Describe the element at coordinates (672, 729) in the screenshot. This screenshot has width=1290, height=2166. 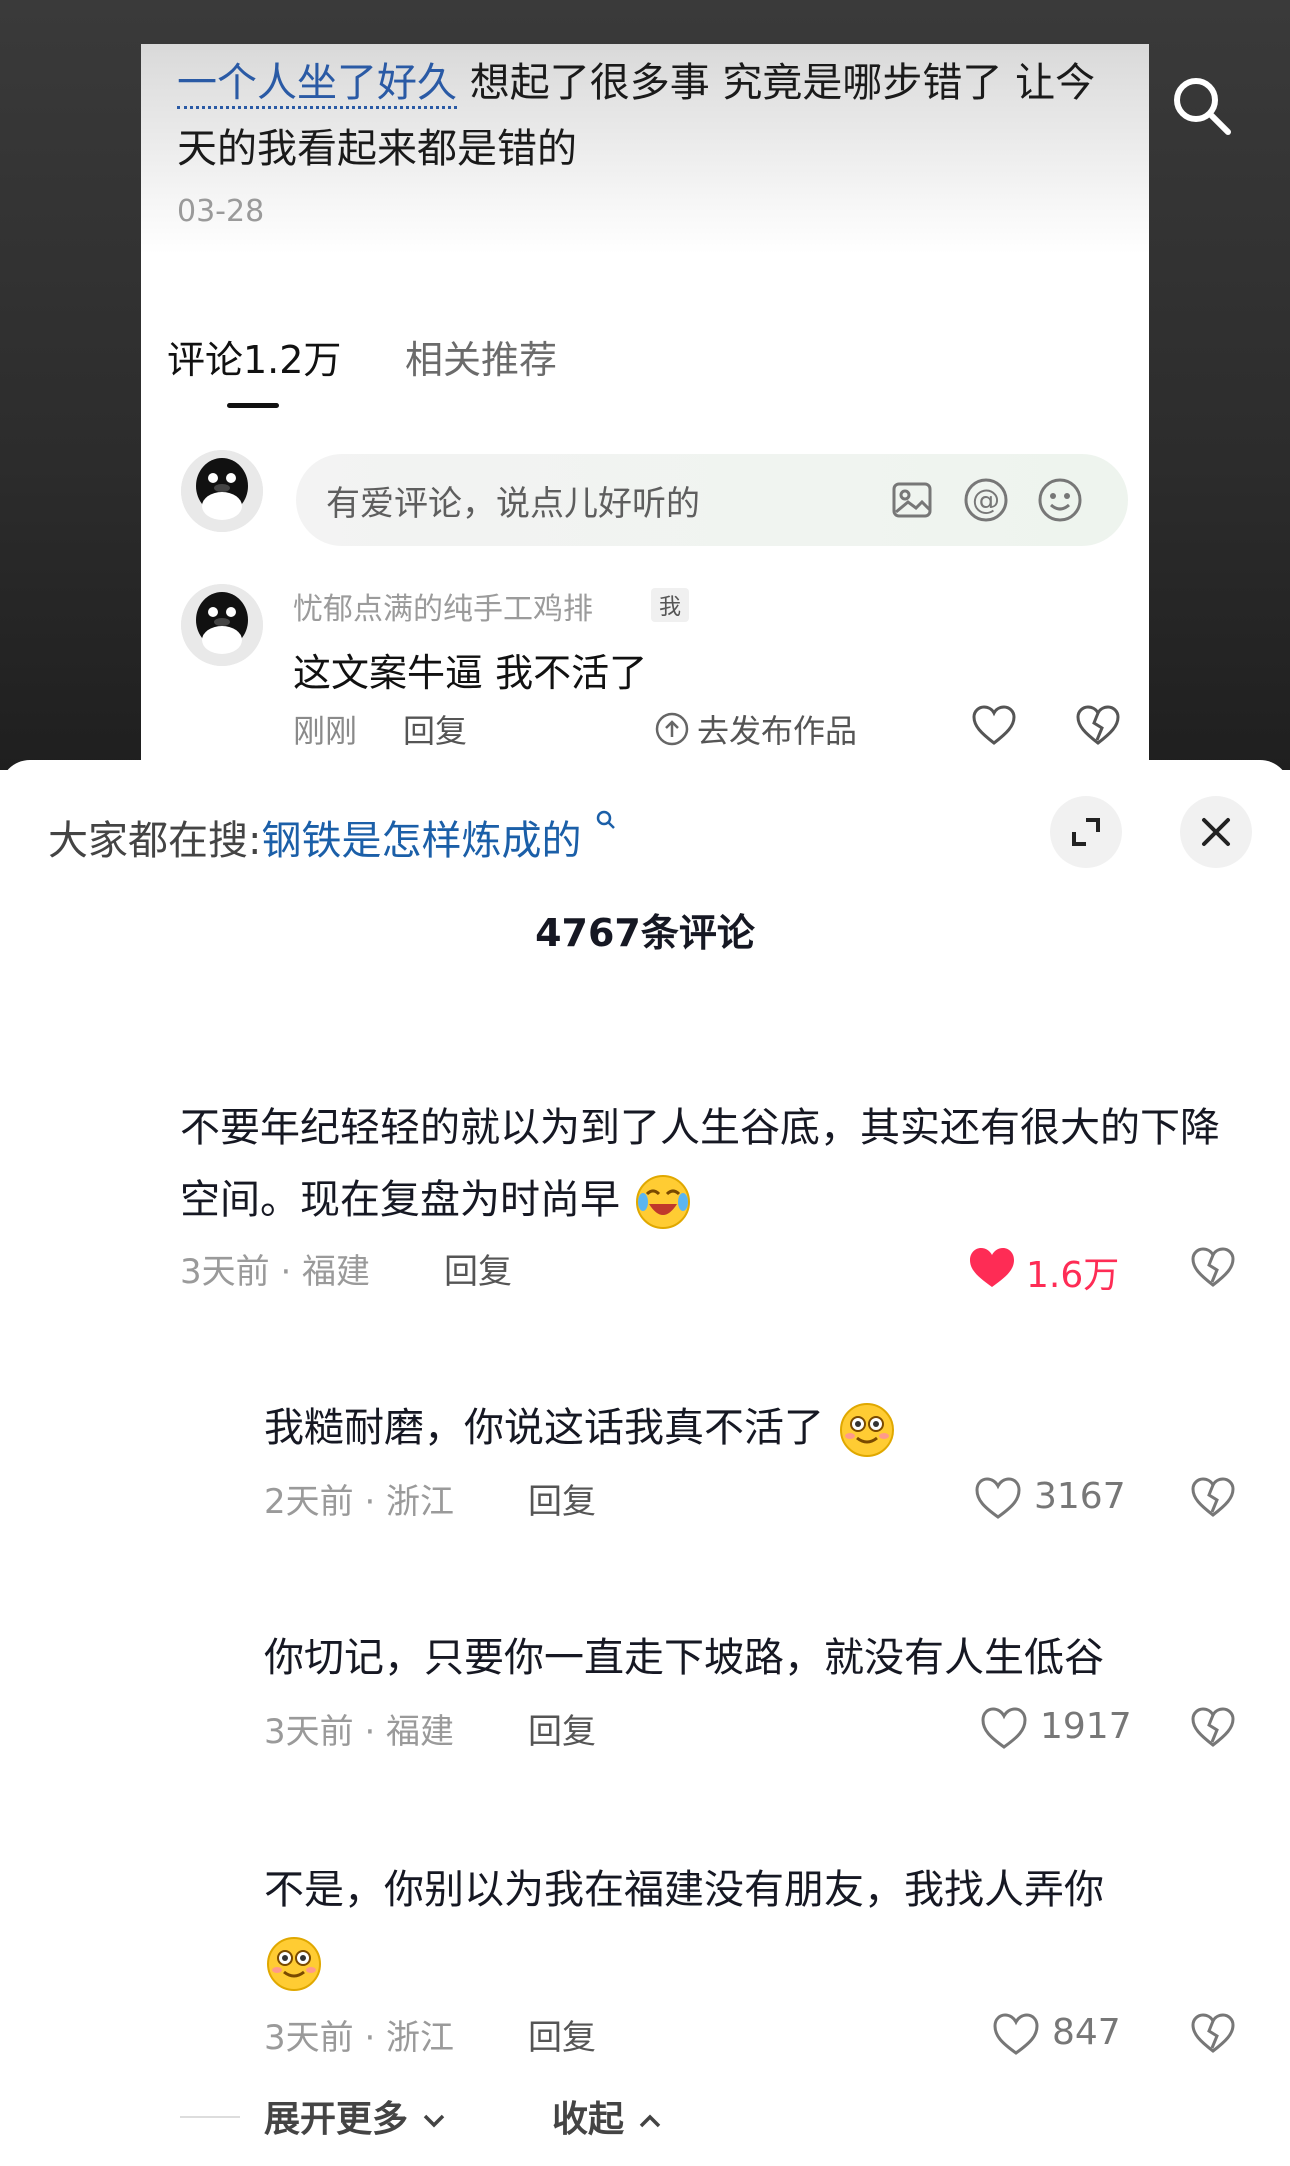
I see `upload-icon` at that location.